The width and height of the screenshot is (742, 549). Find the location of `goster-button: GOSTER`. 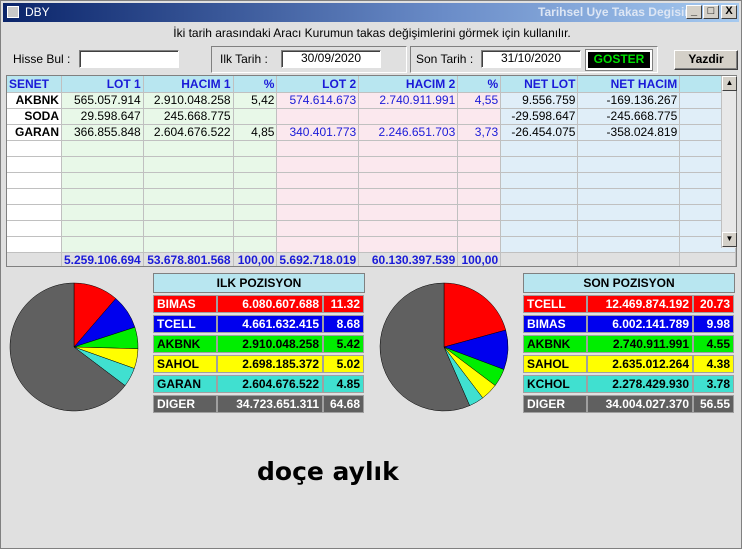

goster-button: GOSTER is located at coordinates (619, 60).